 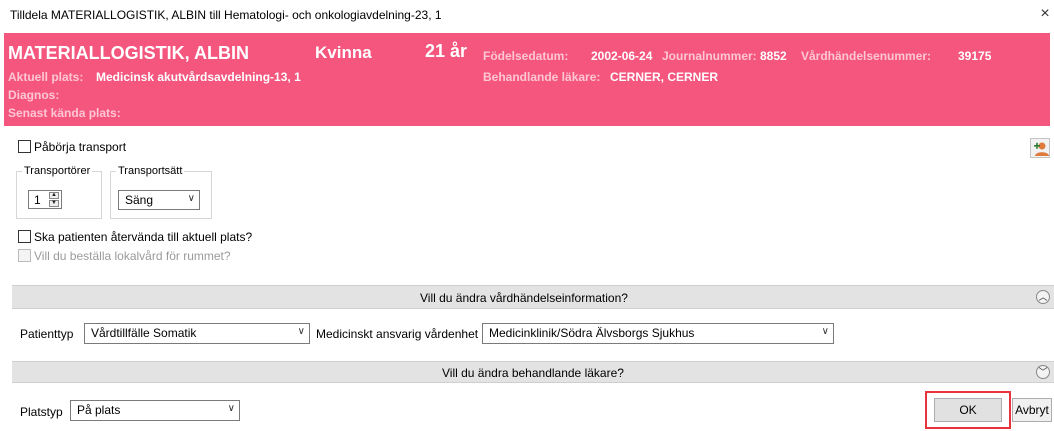 What do you see at coordinates (968, 410) in the screenshot?
I see `ok-button: OK` at bounding box center [968, 410].